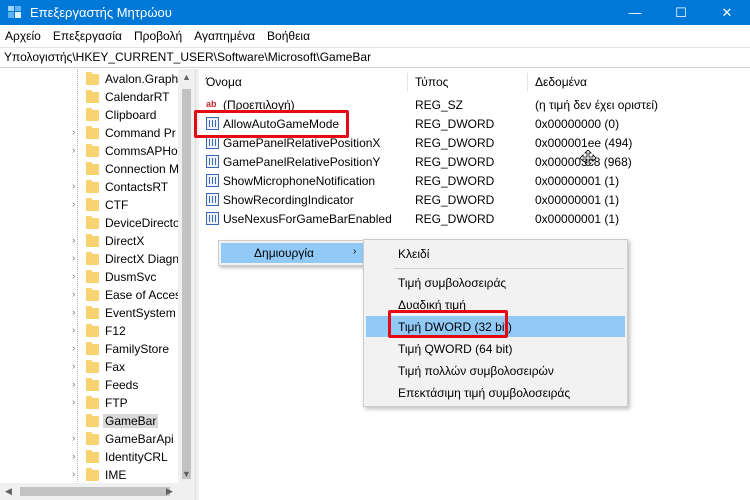  I want to click on scroll-right-icon: ▶, so click(169, 491).